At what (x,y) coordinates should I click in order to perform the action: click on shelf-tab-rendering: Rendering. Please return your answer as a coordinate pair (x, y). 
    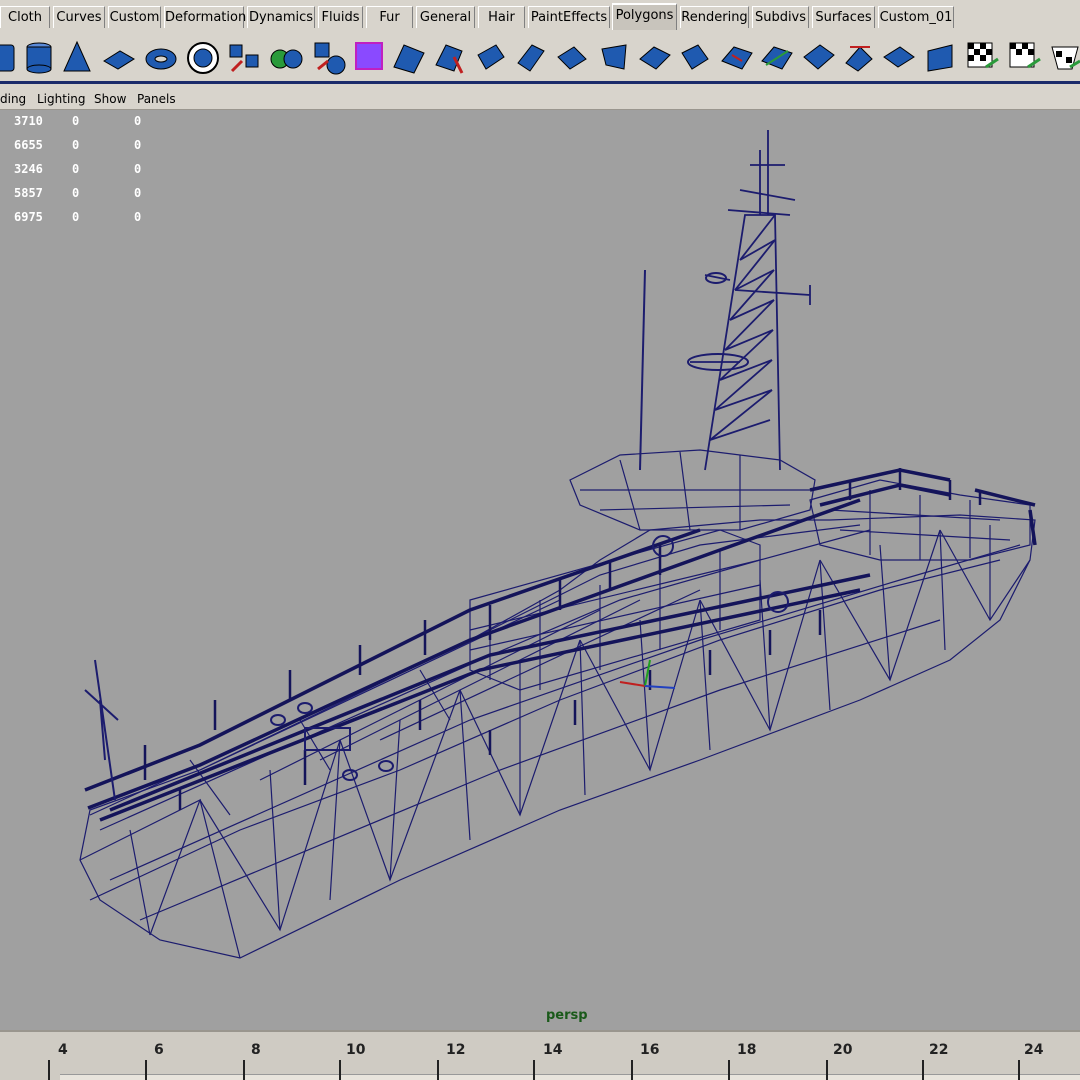
    Looking at the image, I should click on (714, 17).